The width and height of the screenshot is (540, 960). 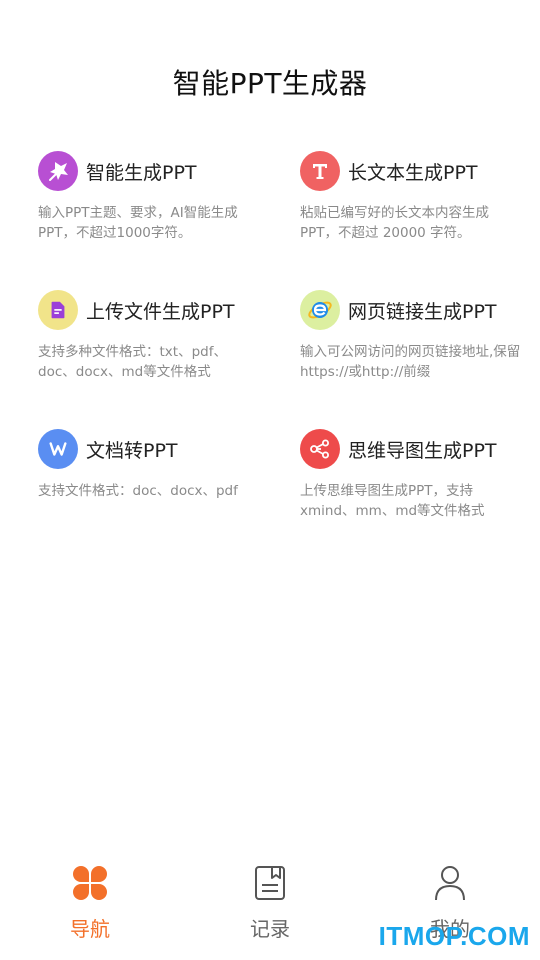 I want to click on share-nodes-icon, so click(x=320, y=449).